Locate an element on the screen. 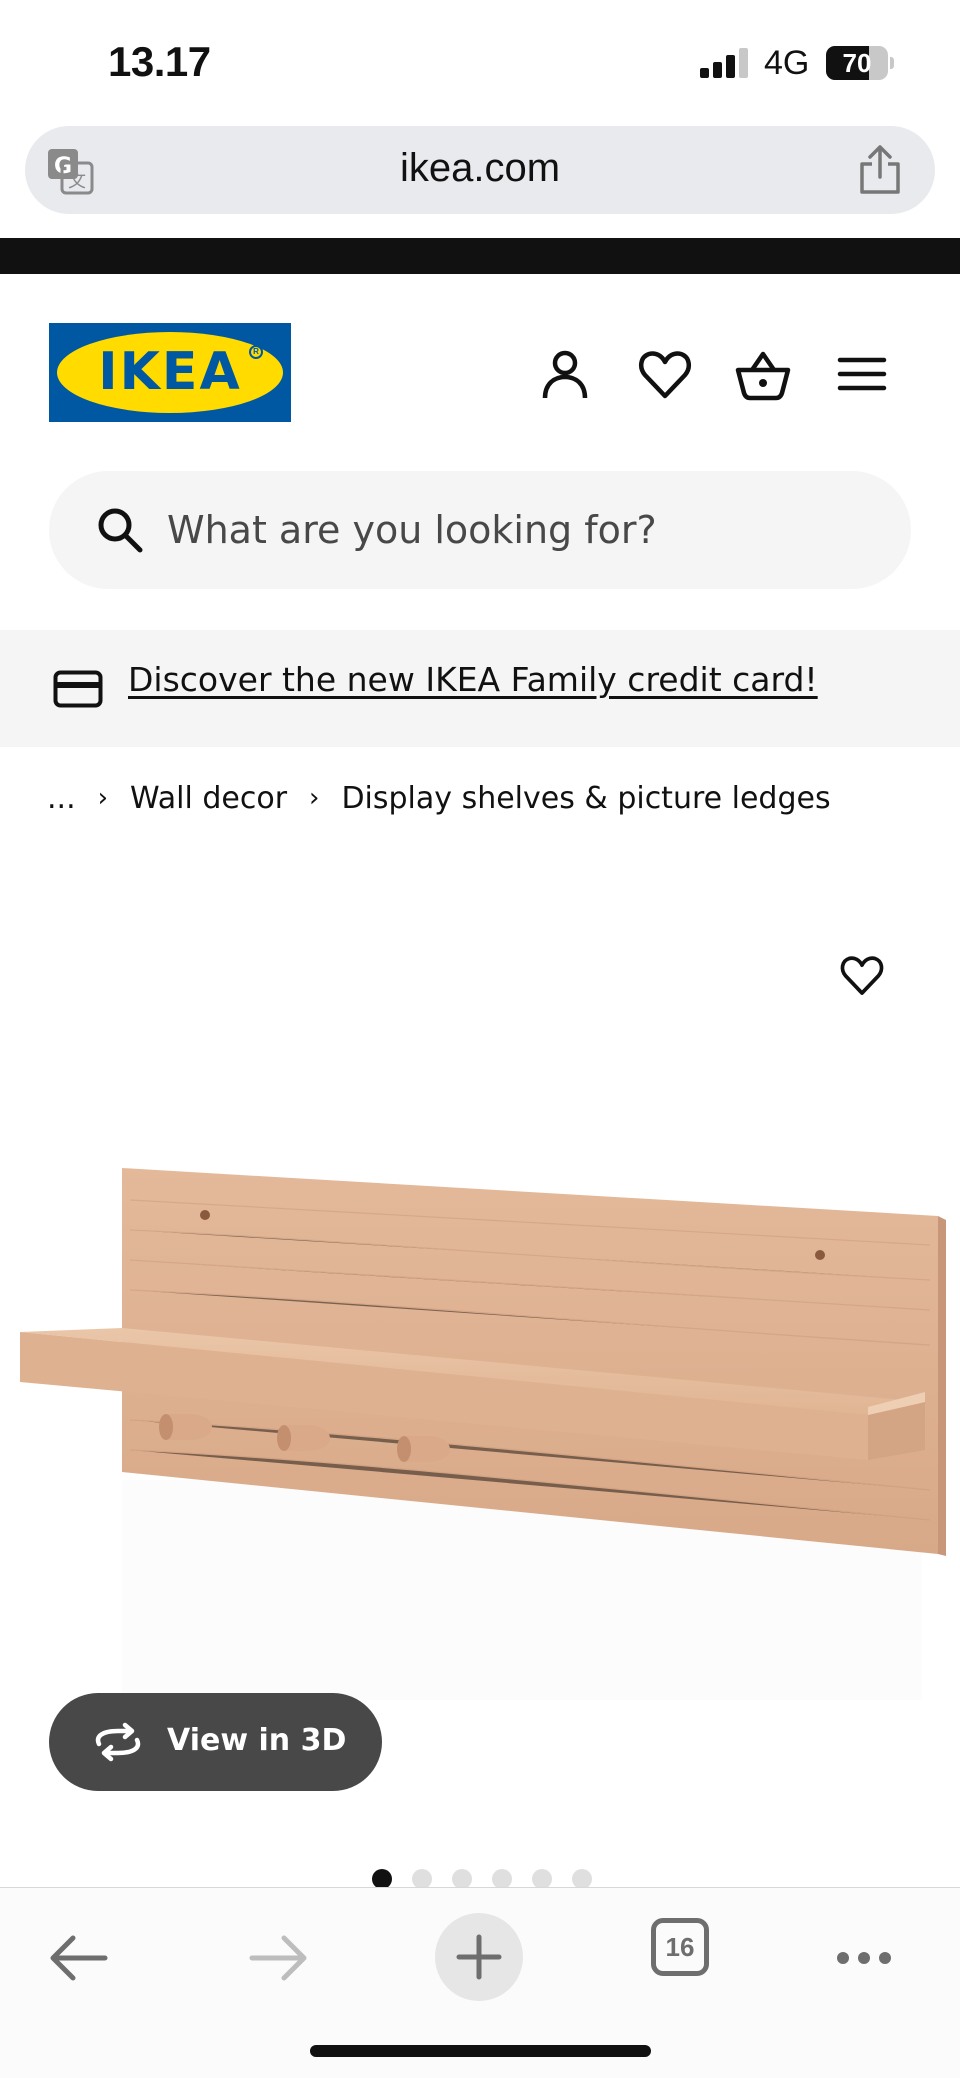 The image size is (960, 2078). image-carousel-dots is located at coordinates (482, 1879).